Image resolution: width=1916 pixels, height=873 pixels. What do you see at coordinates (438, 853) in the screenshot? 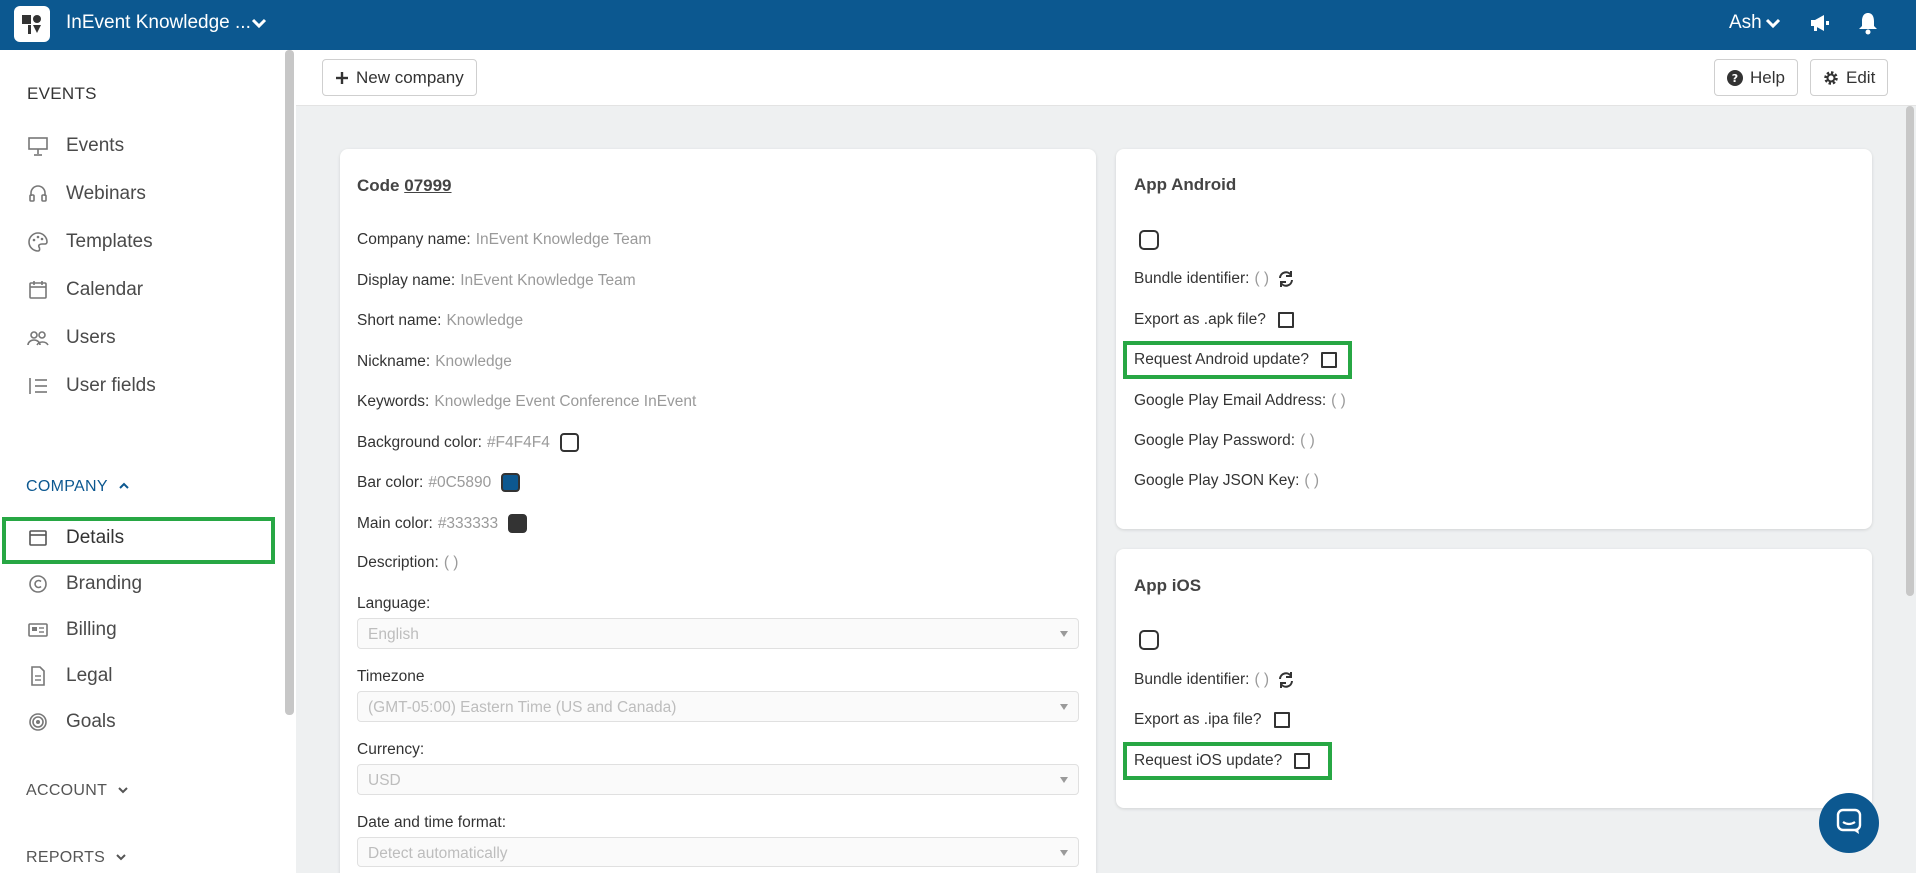
I see `select-value: Detect automatically` at bounding box center [438, 853].